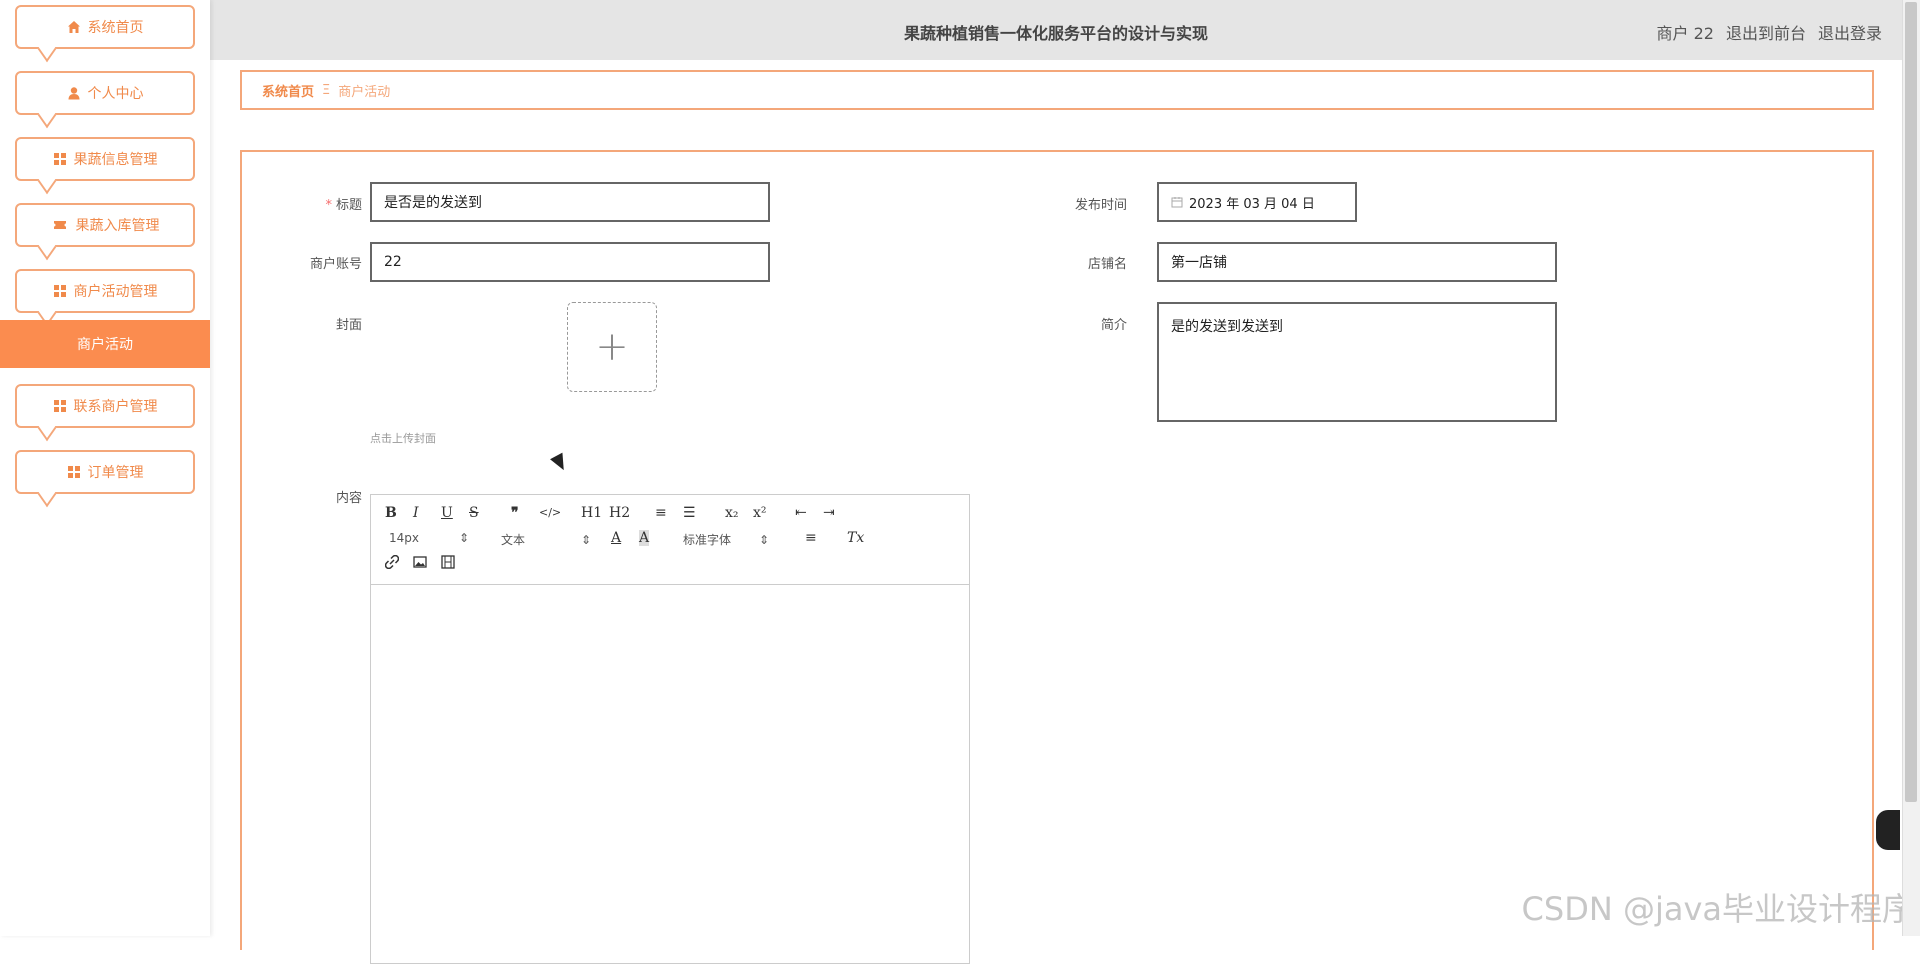 The image size is (1920, 964). What do you see at coordinates (1227, 327) in the screenshot?
I see `intro-value: 是的发送到发送到` at bounding box center [1227, 327].